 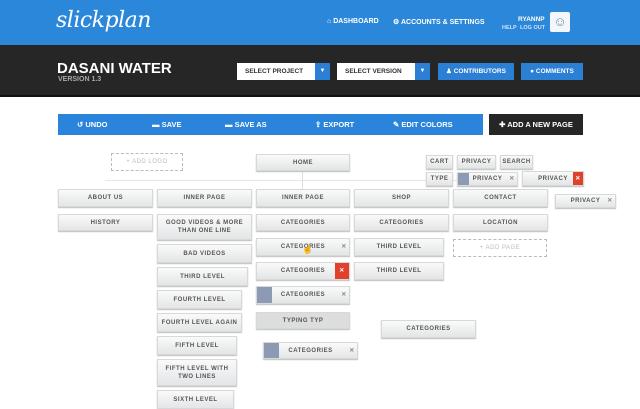 What do you see at coordinates (509, 28) in the screenshot?
I see `help-link: HELP` at bounding box center [509, 28].